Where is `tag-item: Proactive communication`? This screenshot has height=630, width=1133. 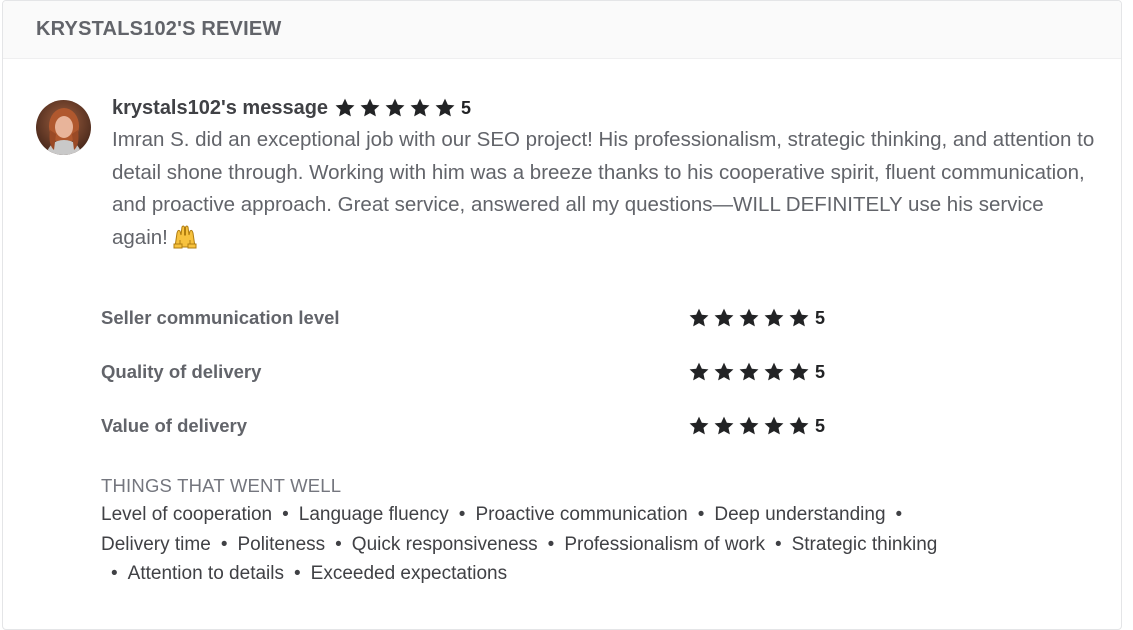 tag-item: Proactive communication is located at coordinates (581, 514).